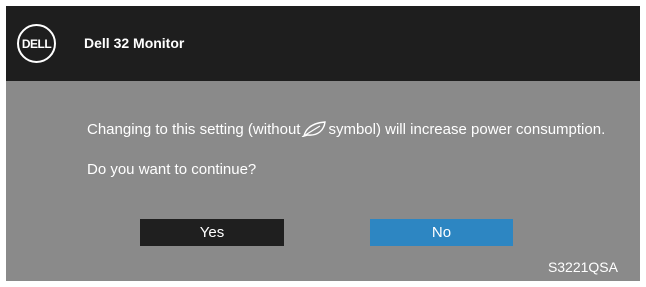  What do you see at coordinates (134, 43) in the screenshot?
I see `monitor-title: Dell 32 Monitor` at bounding box center [134, 43].